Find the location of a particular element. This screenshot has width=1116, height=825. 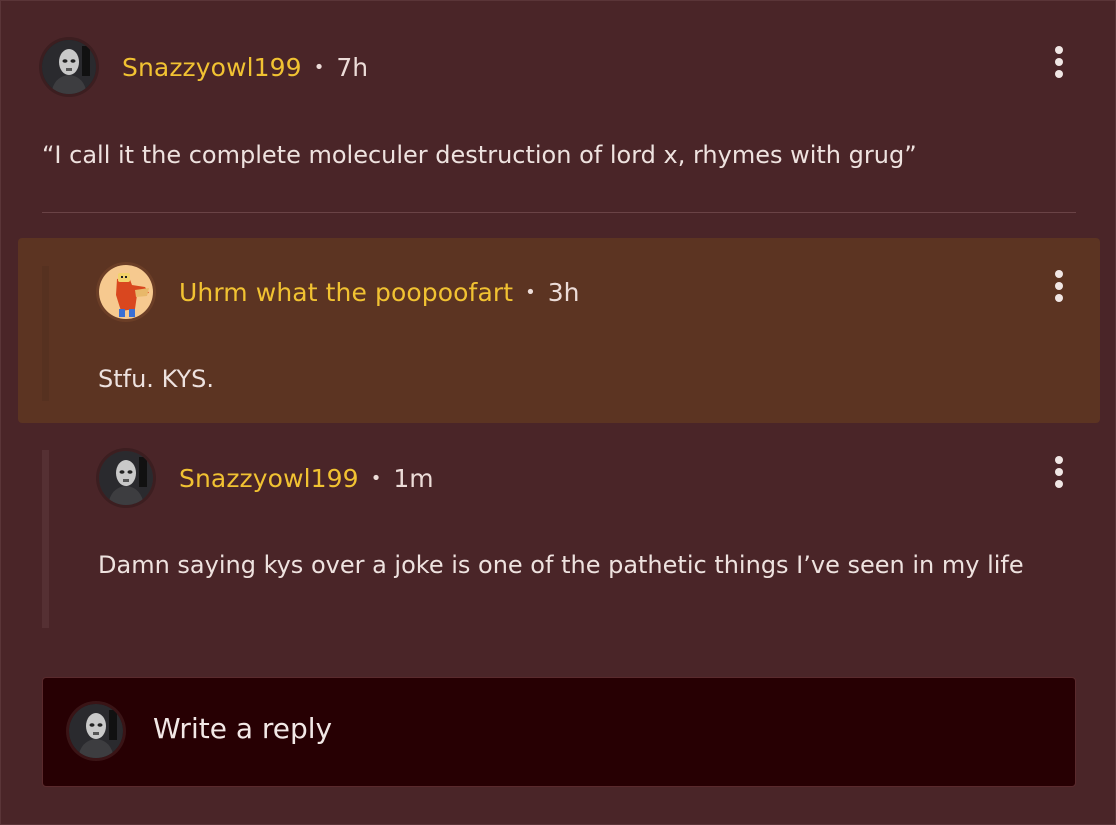

reply-header: Snazzyowl199 • 1m is located at coordinates (266, 478).